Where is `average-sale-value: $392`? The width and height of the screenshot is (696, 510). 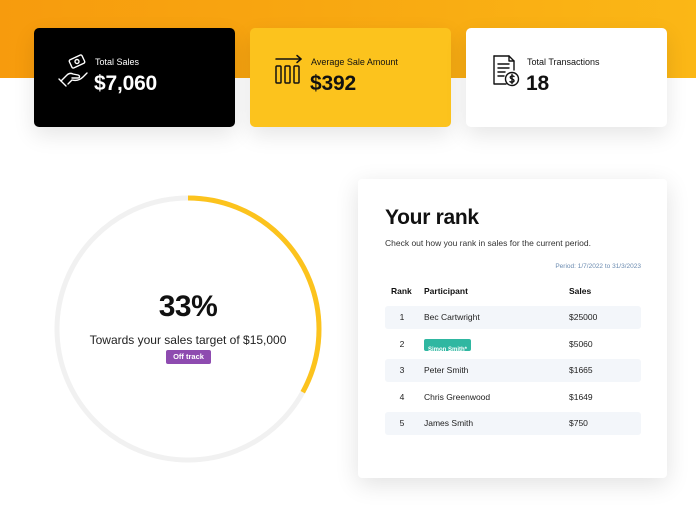
average-sale-value: $392 is located at coordinates (333, 83).